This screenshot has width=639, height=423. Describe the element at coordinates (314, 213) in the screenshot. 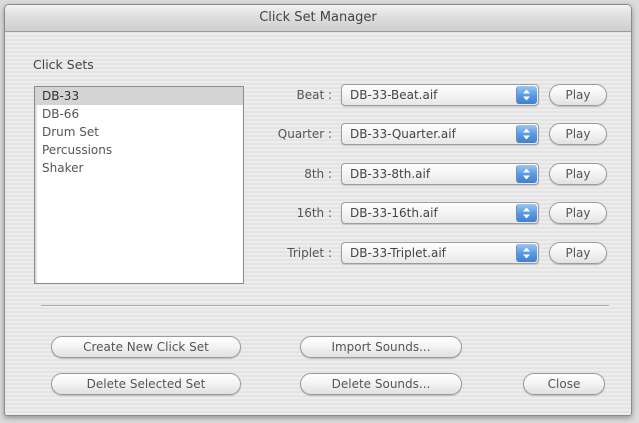

I see `sixteenth-label: 16th :` at that location.